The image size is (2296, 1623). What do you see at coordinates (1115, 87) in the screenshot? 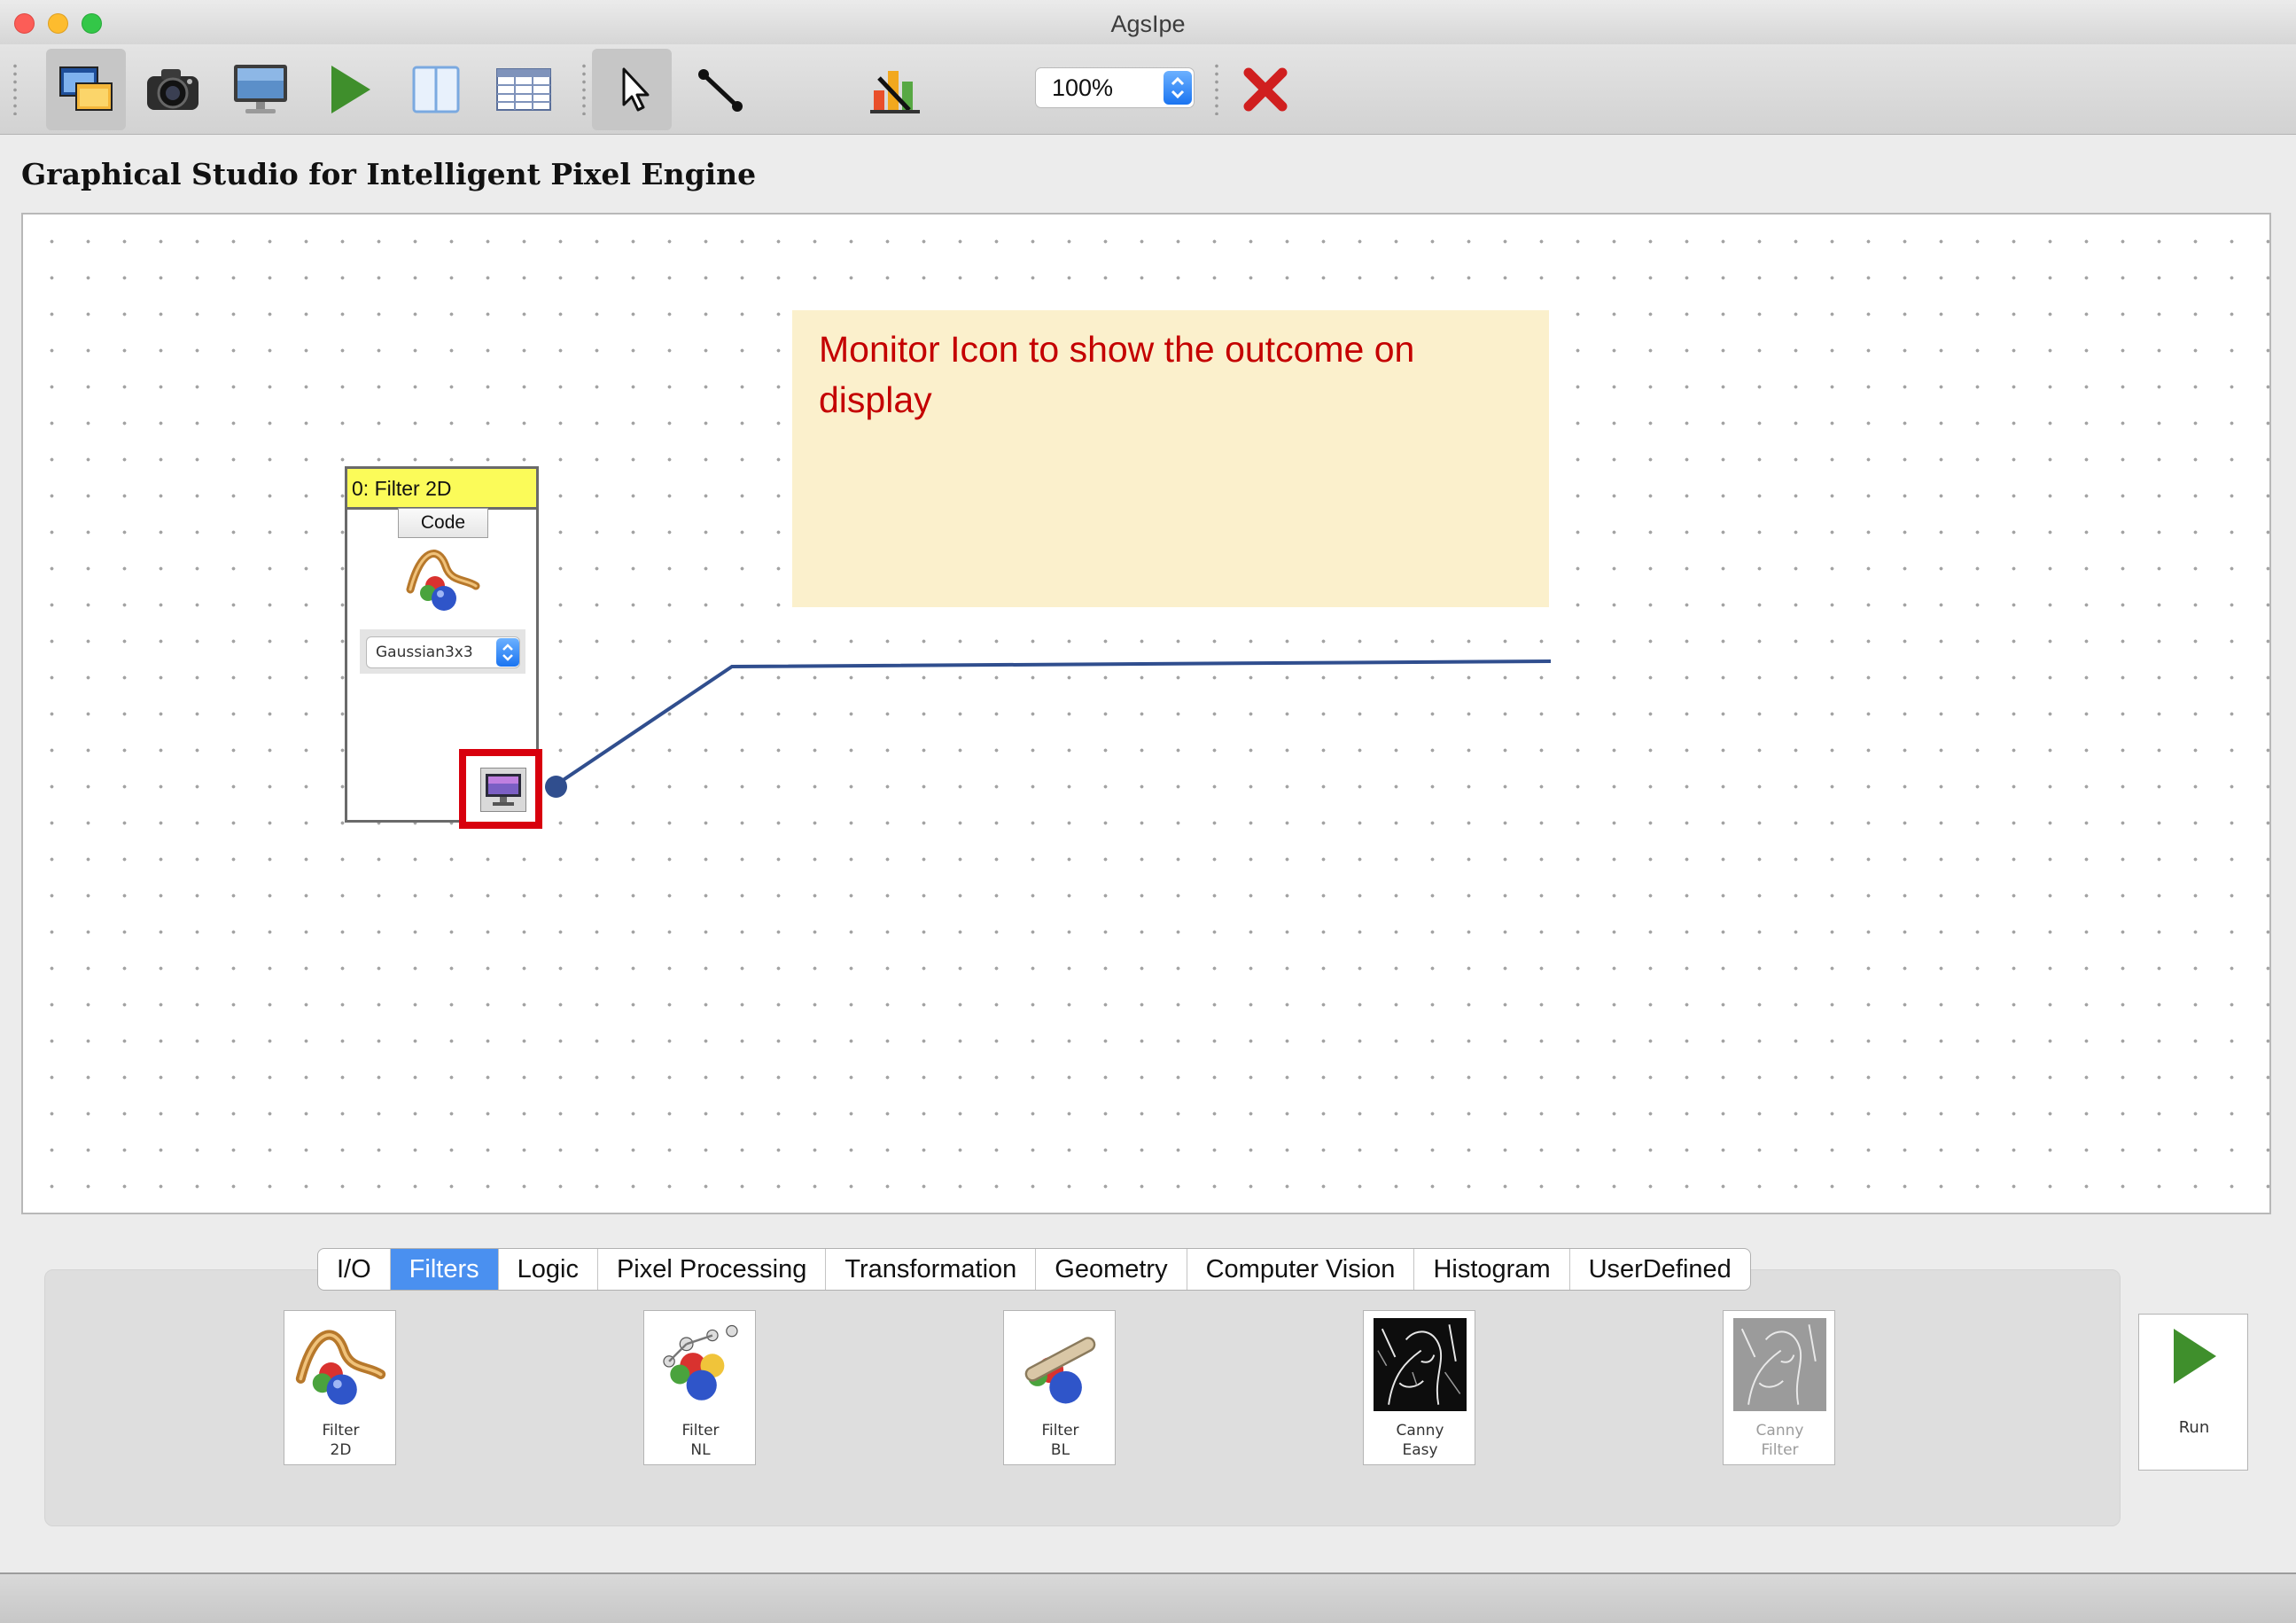
I see `zoom-select: 100%` at bounding box center [1115, 87].